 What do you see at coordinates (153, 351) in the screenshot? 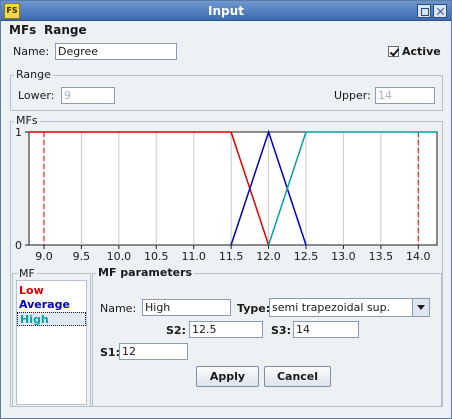
I see `s1-field: 12` at bounding box center [153, 351].